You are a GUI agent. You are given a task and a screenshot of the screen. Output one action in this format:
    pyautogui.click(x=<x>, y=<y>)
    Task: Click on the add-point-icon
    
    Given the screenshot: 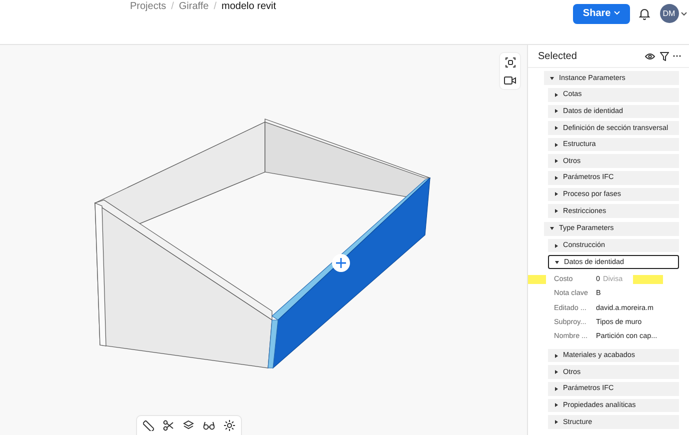 What is the action you would take?
    pyautogui.click(x=341, y=263)
    